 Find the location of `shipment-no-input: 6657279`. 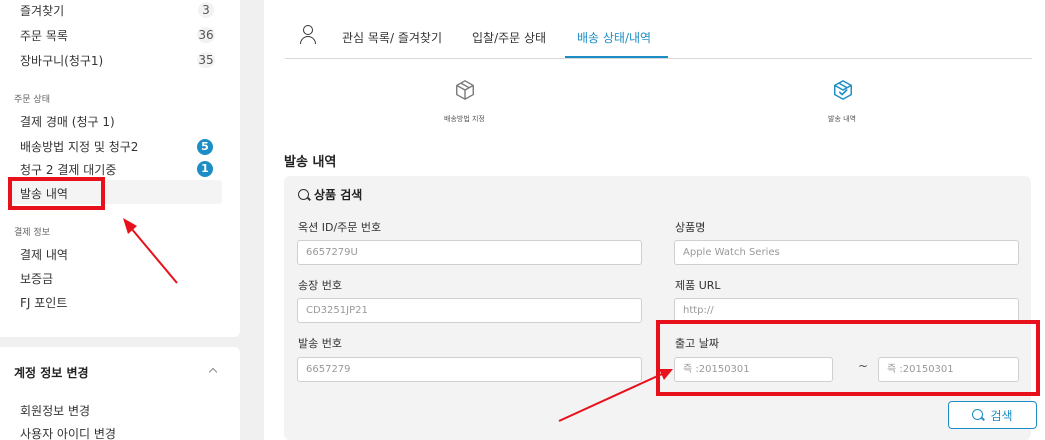

shipment-no-input: 6657279 is located at coordinates (469, 369).